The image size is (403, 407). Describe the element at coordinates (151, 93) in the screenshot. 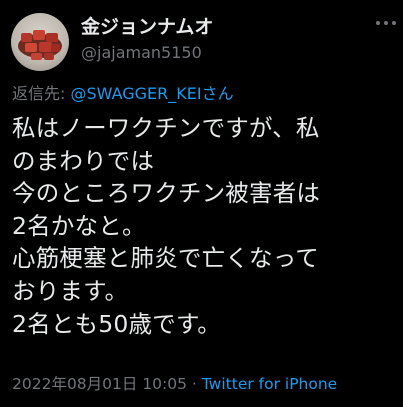

I see `reply-mention-link: @SWAGGER_KEIさん` at that location.